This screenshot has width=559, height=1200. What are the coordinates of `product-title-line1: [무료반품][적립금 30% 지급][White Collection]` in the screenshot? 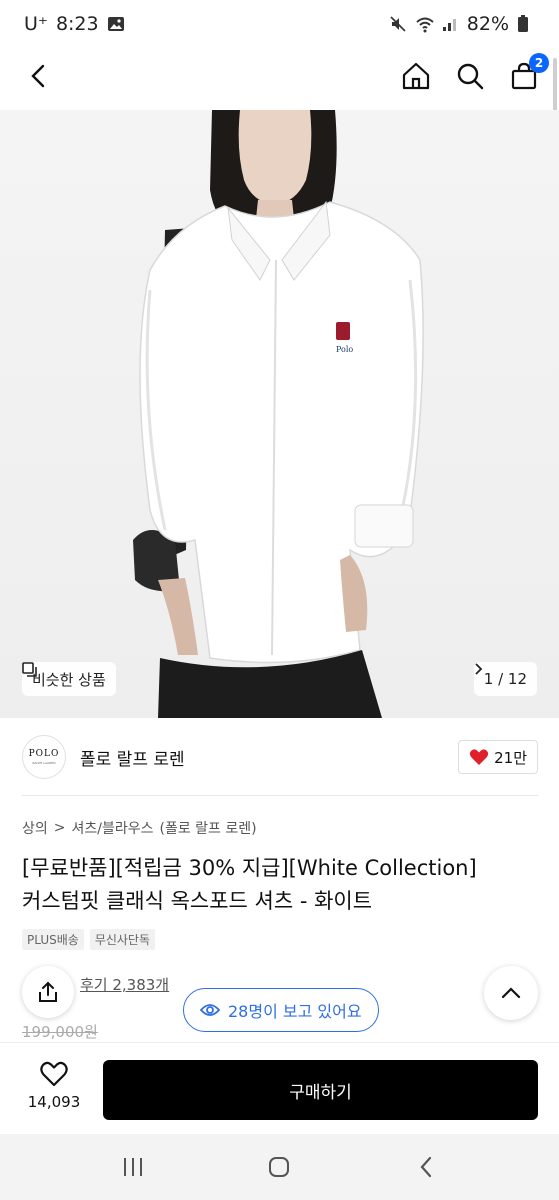 It's located at (249, 868).